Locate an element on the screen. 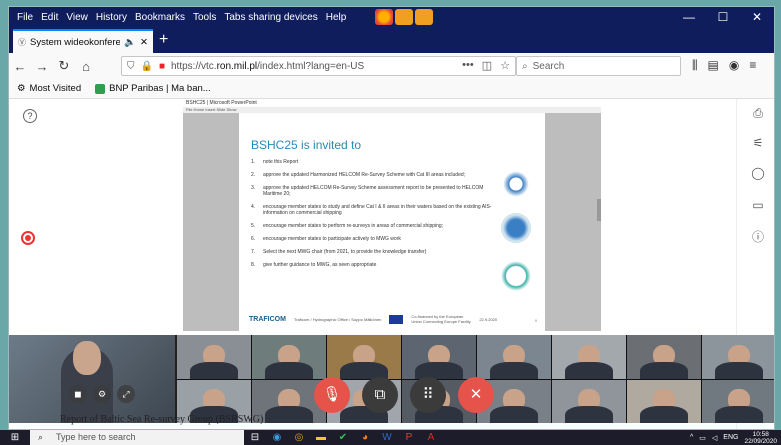 This screenshot has width=781, height=445. firefox-icon is located at coordinates (384, 17).